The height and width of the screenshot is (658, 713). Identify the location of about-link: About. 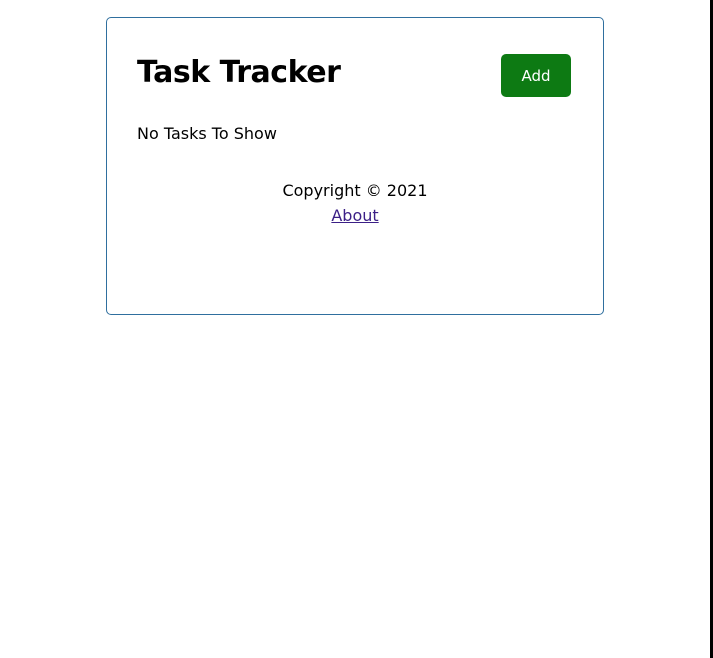
(354, 215).